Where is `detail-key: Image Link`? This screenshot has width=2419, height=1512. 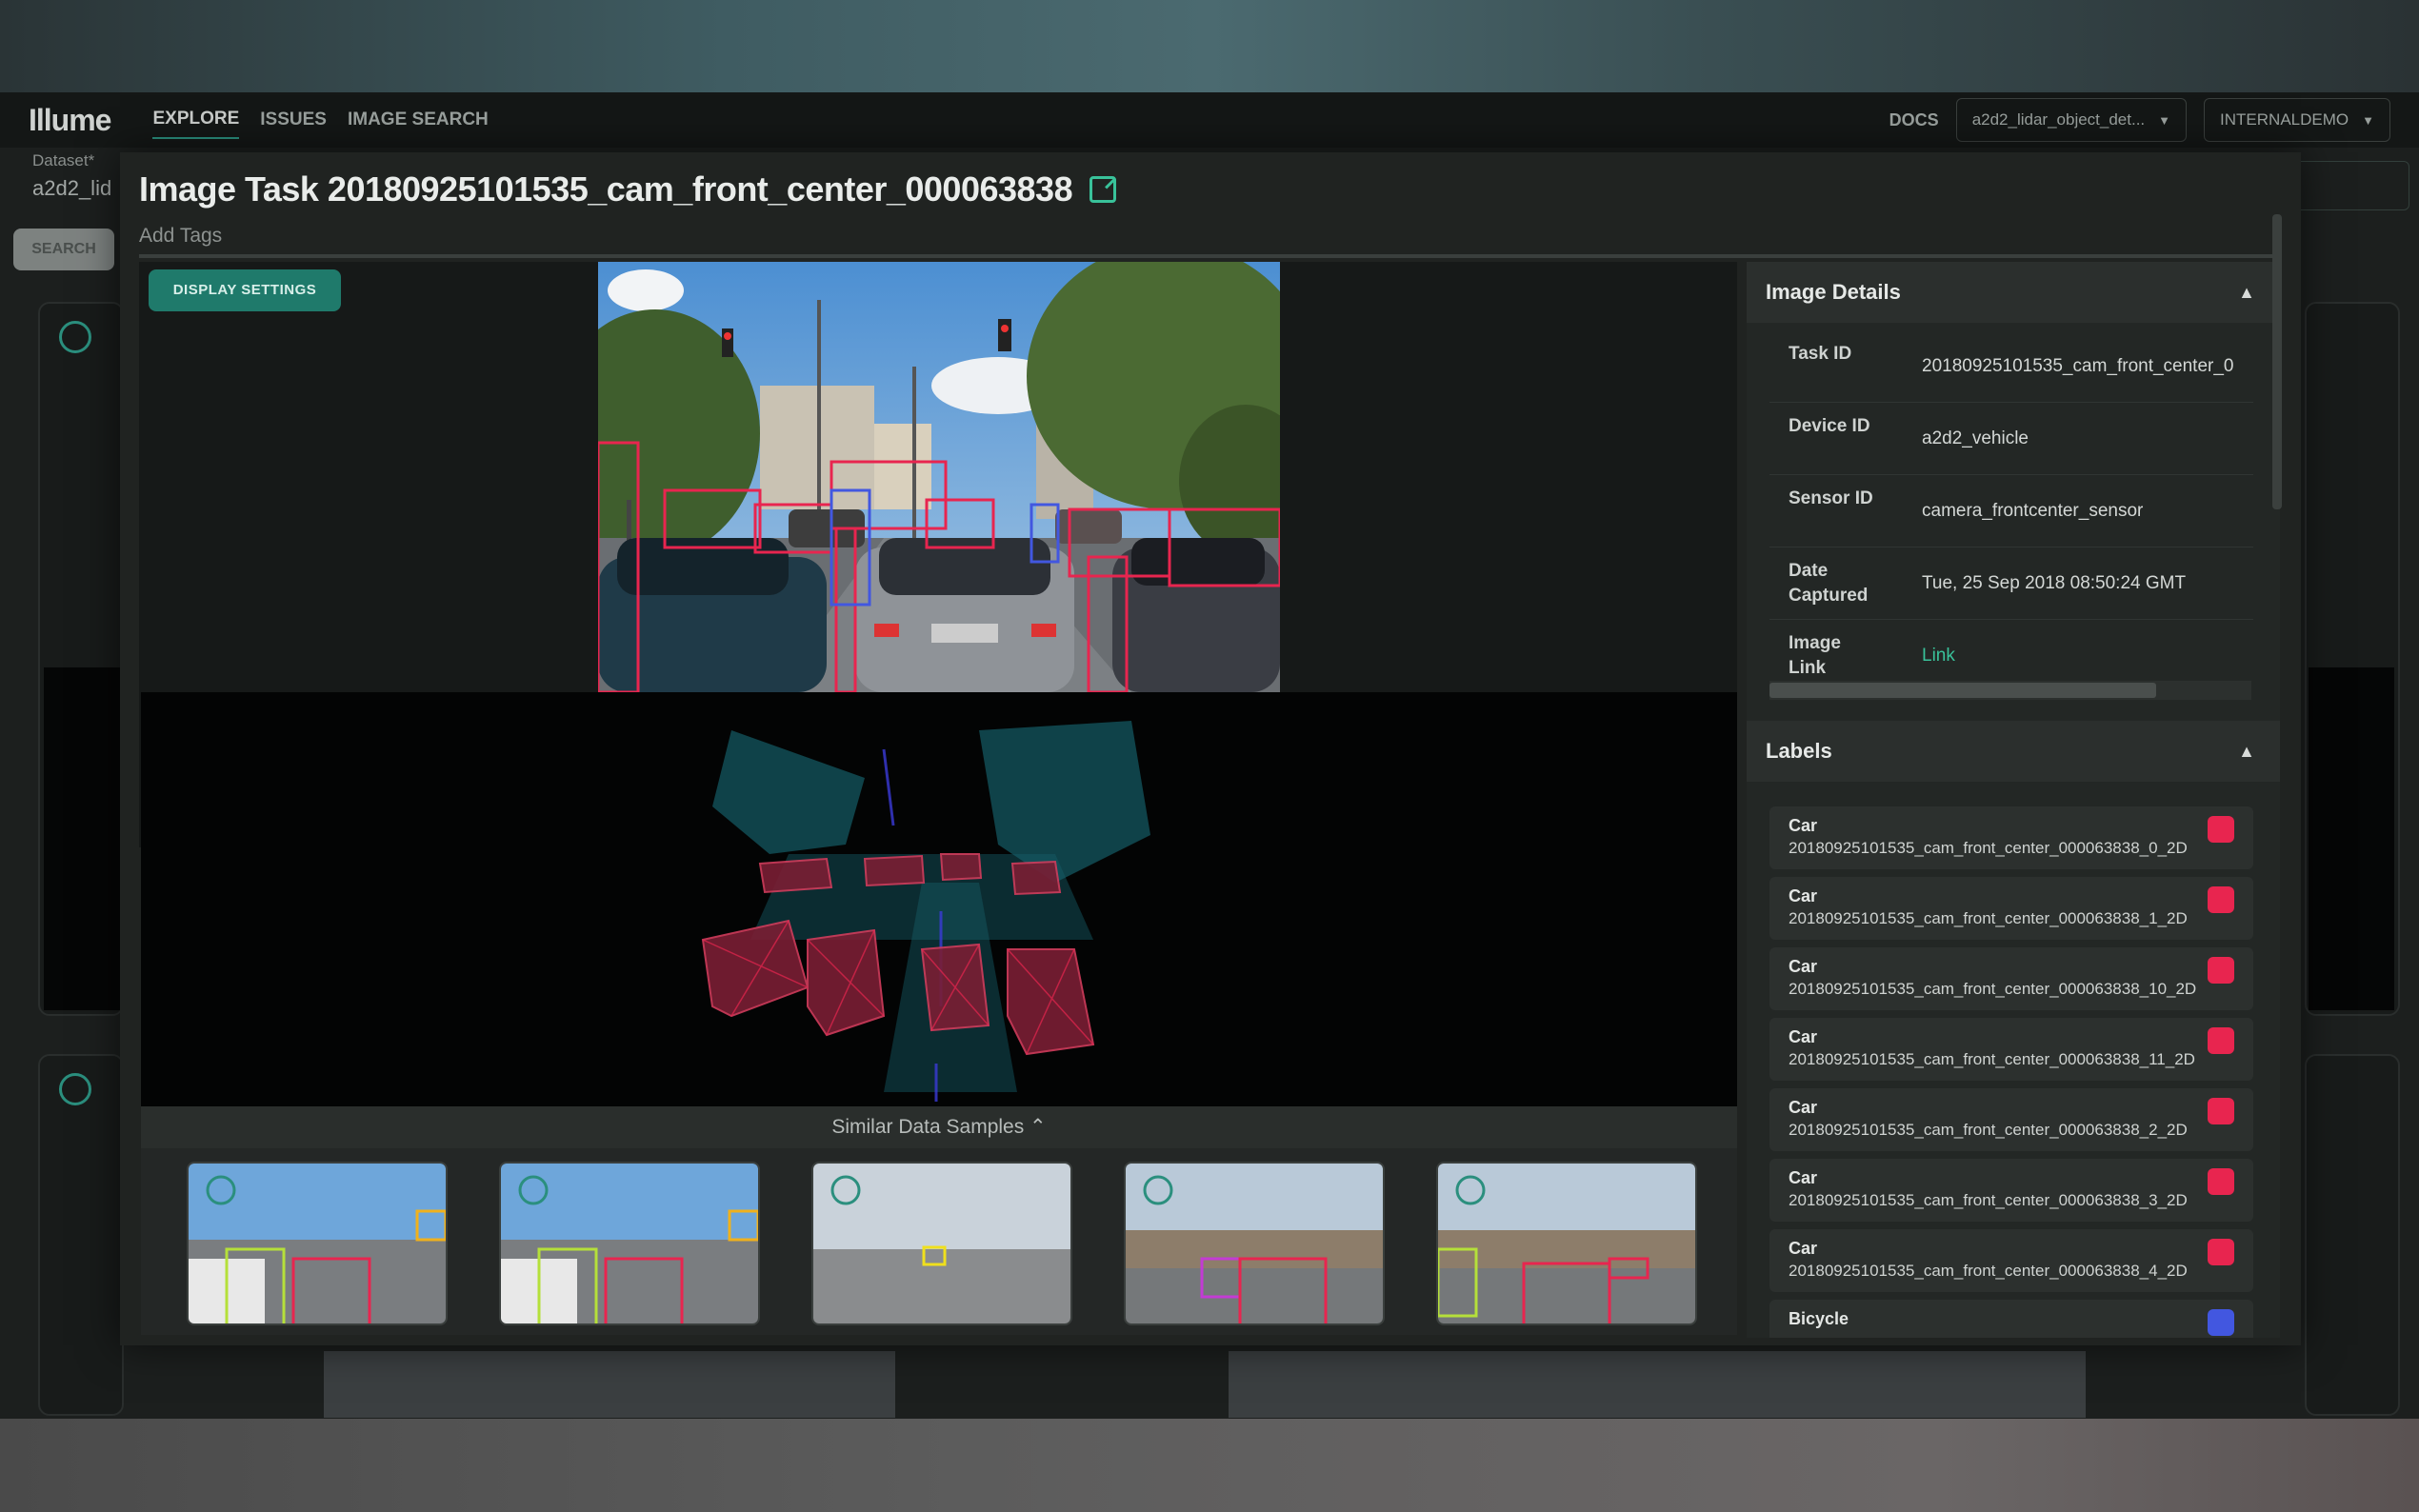 detail-key: Image Link is located at coordinates (1815, 655).